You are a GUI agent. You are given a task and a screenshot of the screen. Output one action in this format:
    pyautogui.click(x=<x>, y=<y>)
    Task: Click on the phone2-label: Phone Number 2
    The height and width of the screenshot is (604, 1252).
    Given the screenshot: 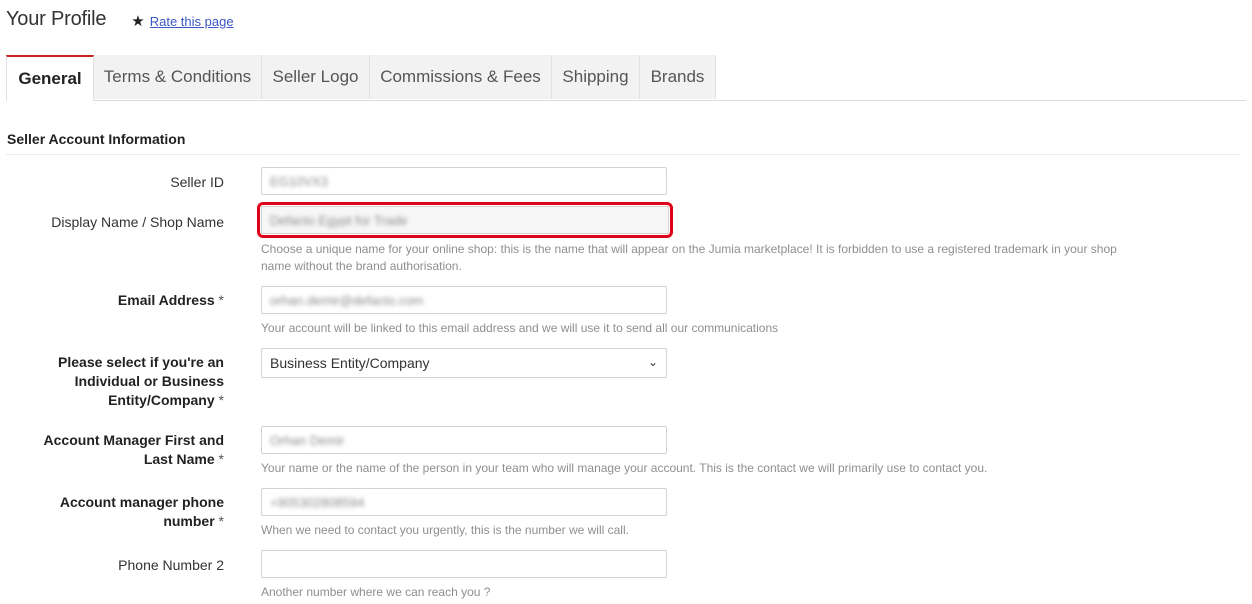 What is the action you would take?
    pyautogui.click(x=171, y=565)
    